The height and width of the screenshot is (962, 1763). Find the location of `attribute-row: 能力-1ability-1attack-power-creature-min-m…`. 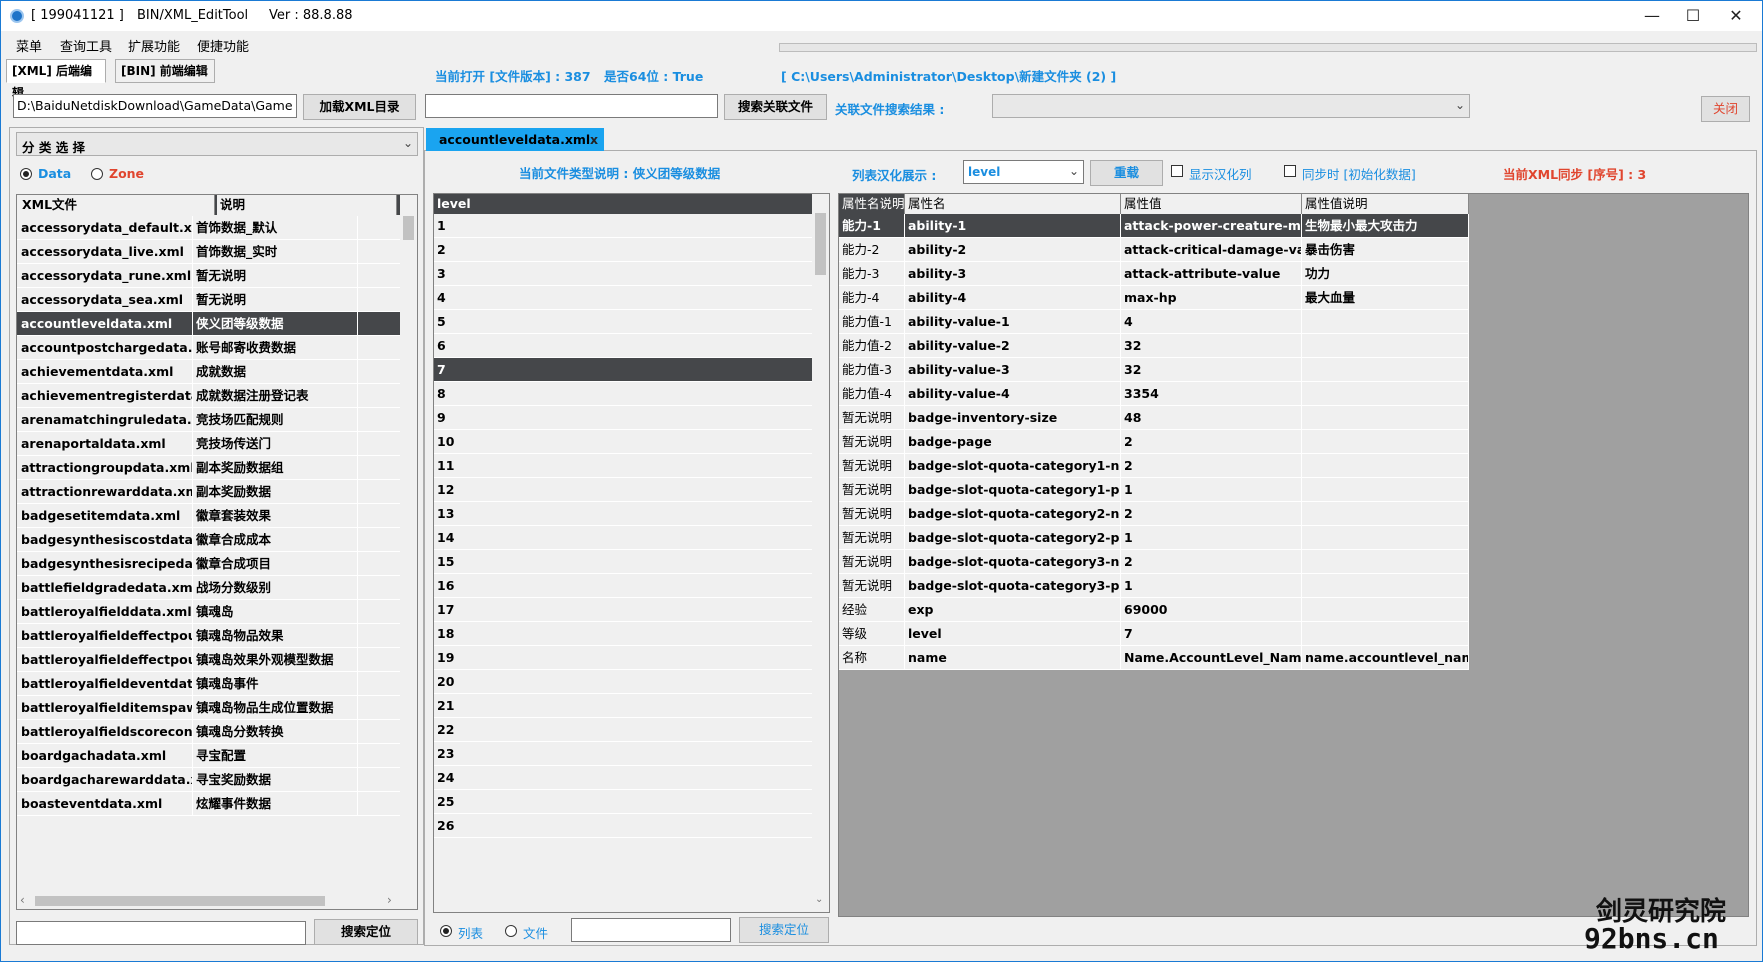

attribute-row: 能力-1ability-1attack-power-creature-min-m… is located at coordinates (1154, 226).